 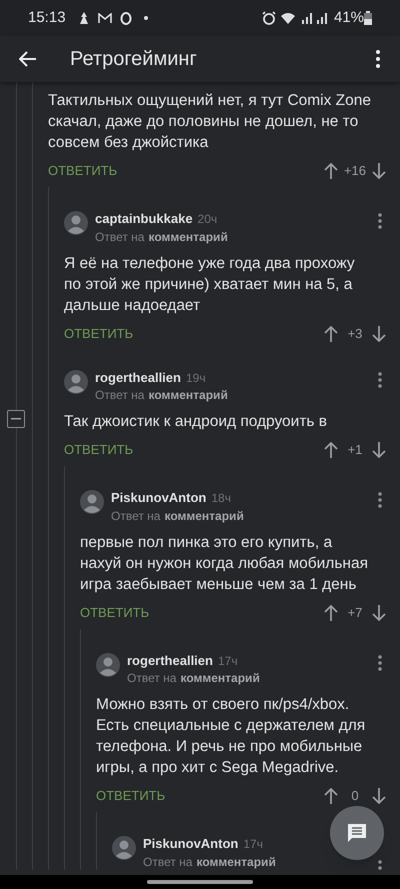 What do you see at coordinates (200, 882) in the screenshot?
I see `home-handle` at bounding box center [200, 882].